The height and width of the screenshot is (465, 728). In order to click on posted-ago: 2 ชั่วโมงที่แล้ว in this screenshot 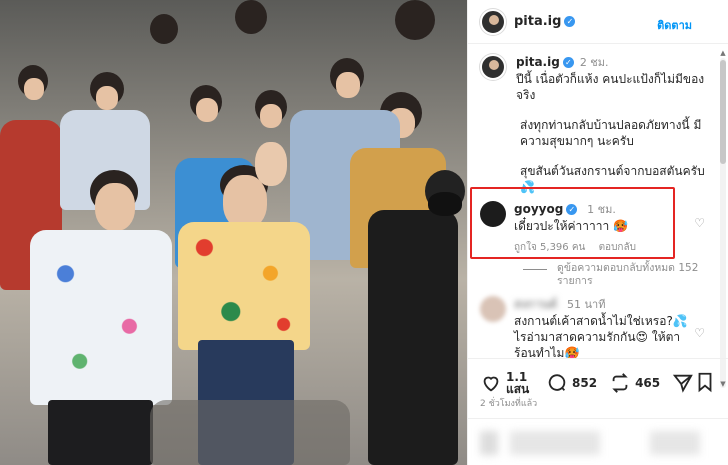, I will do `click(509, 404)`.